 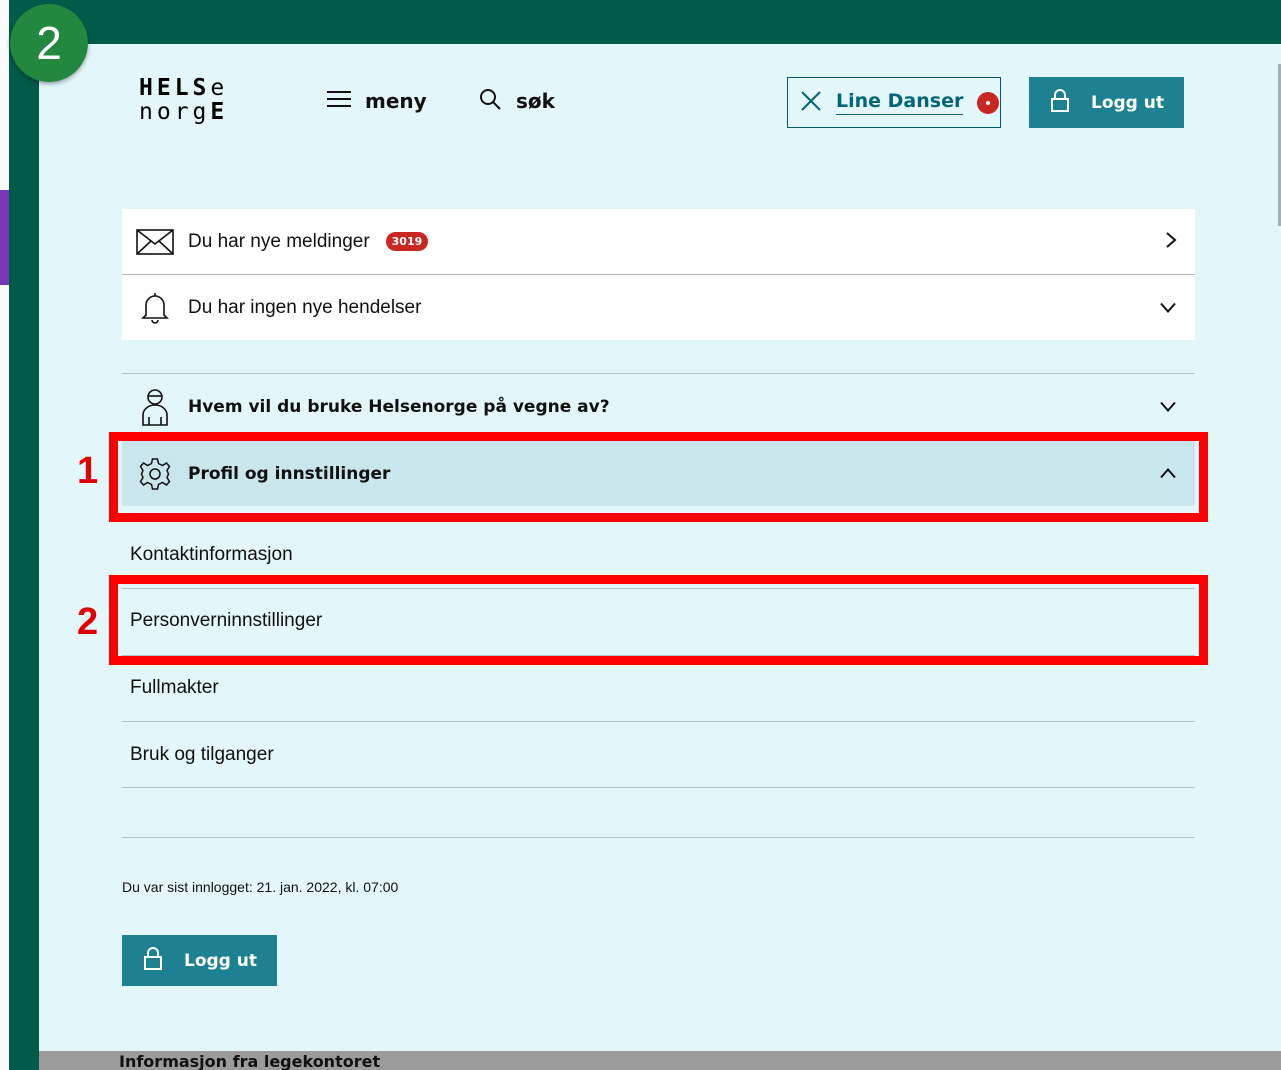 What do you see at coordinates (658, 307) in the screenshot?
I see `events-row: Du har ingen nye hendelser` at bounding box center [658, 307].